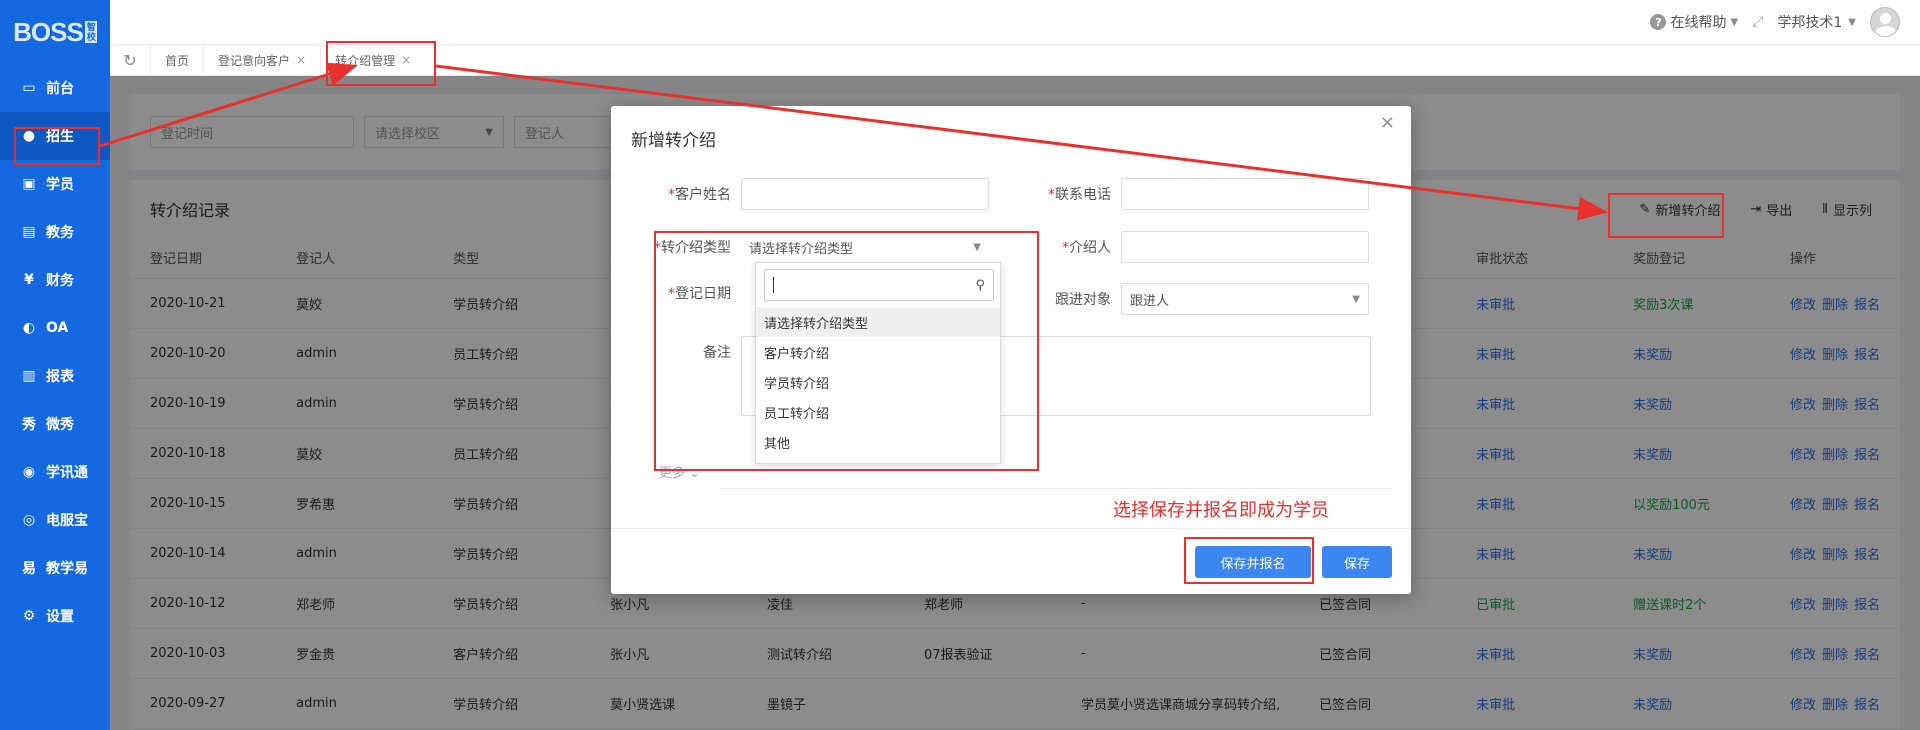 The image size is (1920, 730). I want to click on sidebar-item-5: ◐ OA, so click(55, 328).